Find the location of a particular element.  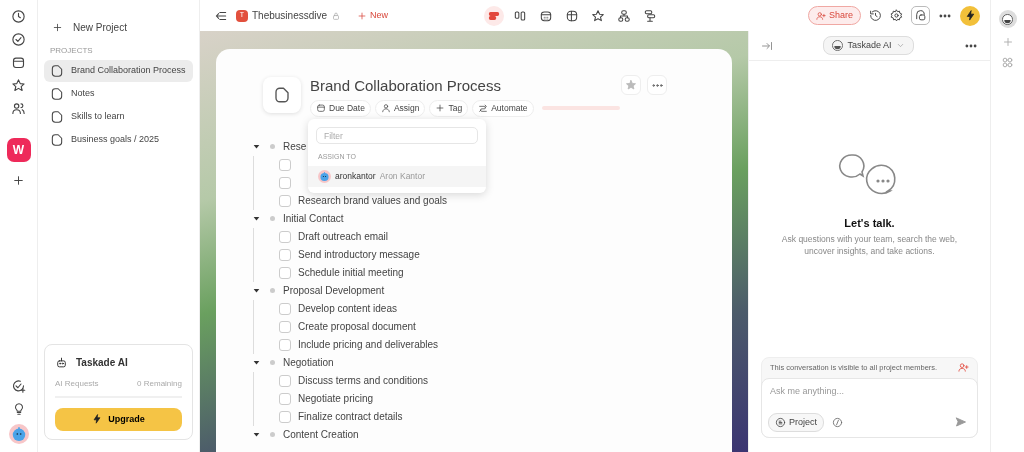

star-view-icon is located at coordinates (598, 15).